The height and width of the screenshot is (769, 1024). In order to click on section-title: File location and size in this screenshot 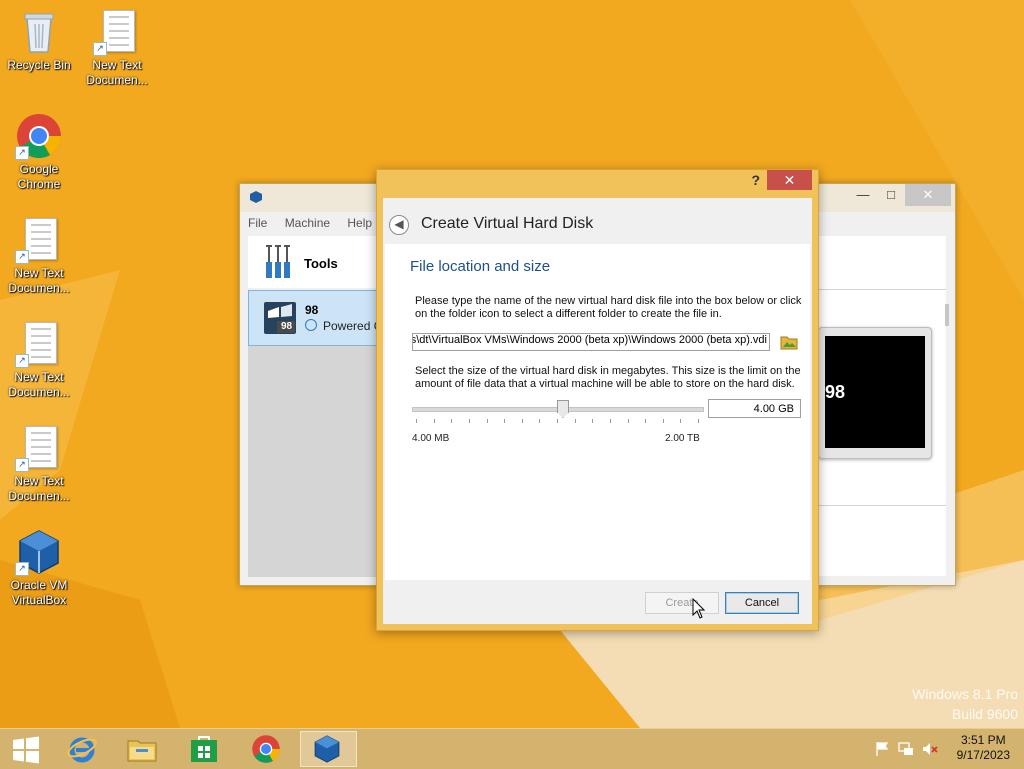, I will do `click(480, 266)`.